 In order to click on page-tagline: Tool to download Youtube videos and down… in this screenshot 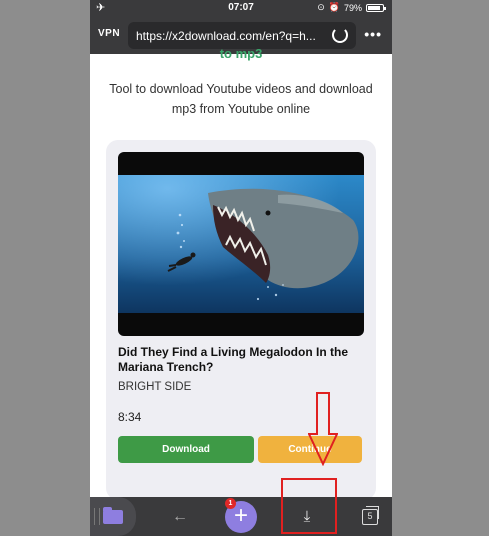, I will do `click(241, 99)`.